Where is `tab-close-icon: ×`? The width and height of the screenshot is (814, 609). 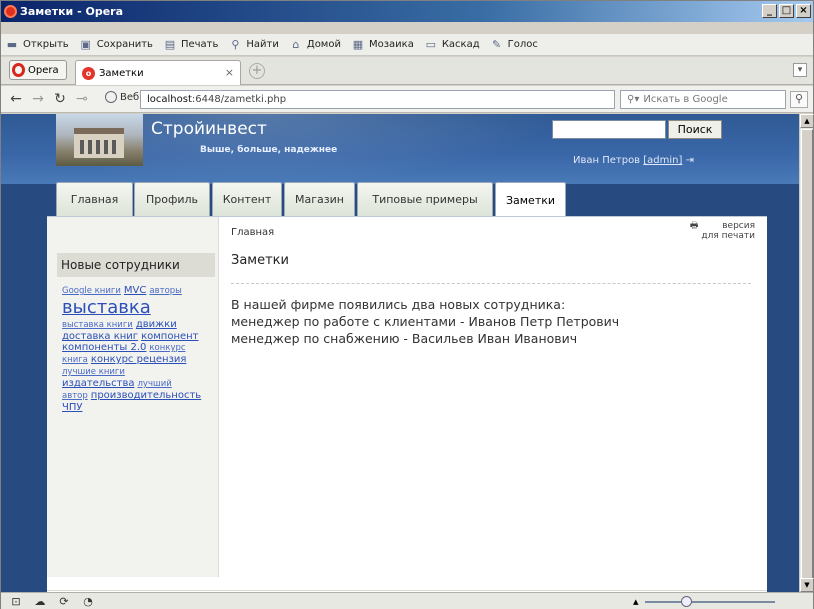 tab-close-icon: × is located at coordinates (229, 72).